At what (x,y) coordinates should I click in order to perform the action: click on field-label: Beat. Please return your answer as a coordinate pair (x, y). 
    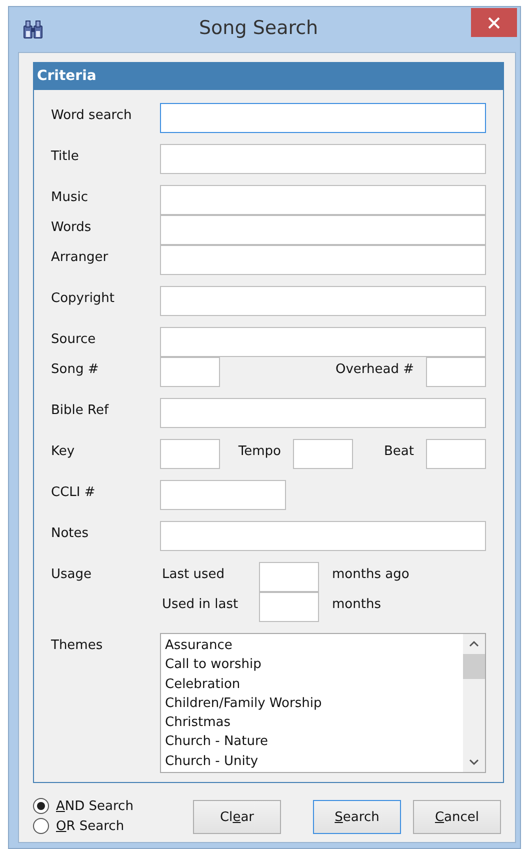
    Looking at the image, I should click on (399, 451).